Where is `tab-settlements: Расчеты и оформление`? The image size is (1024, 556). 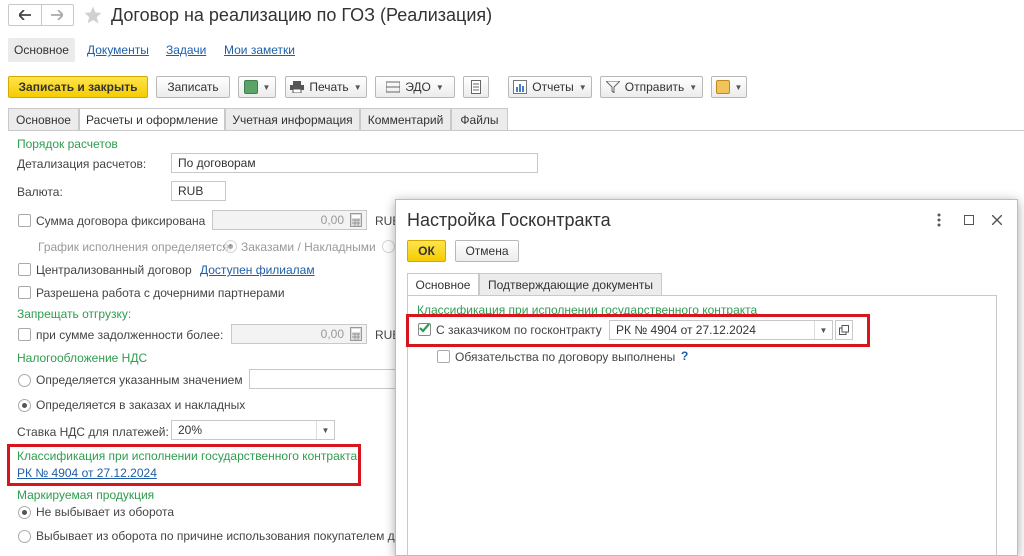 tab-settlements: Расчеты и оформление is located at coordinates (152, 119).